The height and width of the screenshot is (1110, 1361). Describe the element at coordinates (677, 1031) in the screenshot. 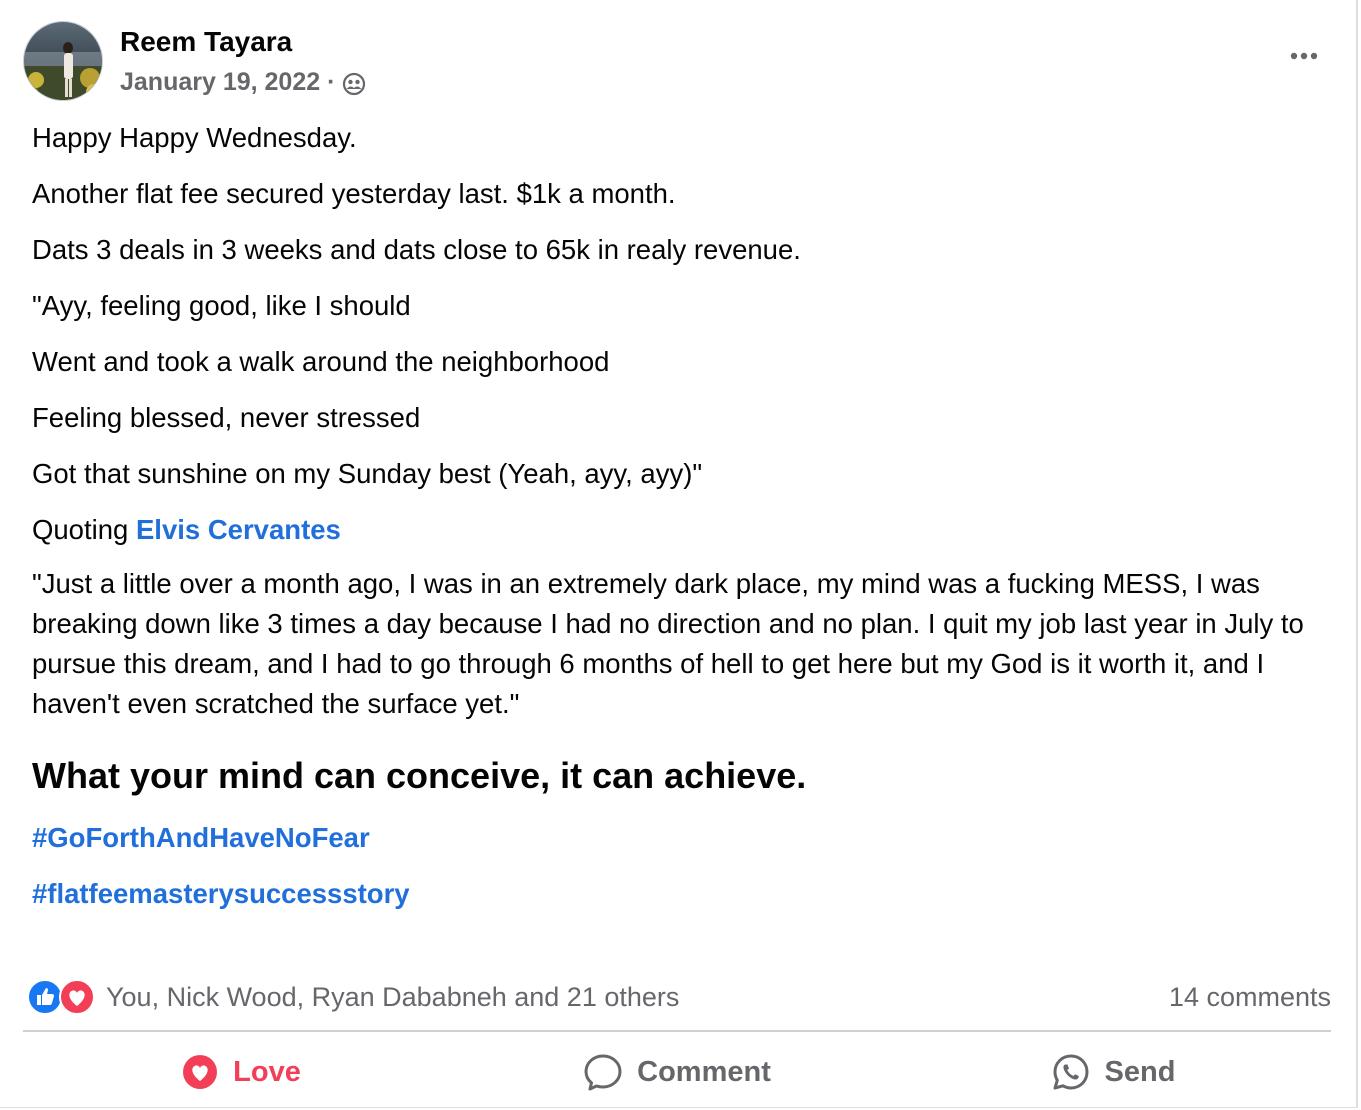

I see `divider` at that location.